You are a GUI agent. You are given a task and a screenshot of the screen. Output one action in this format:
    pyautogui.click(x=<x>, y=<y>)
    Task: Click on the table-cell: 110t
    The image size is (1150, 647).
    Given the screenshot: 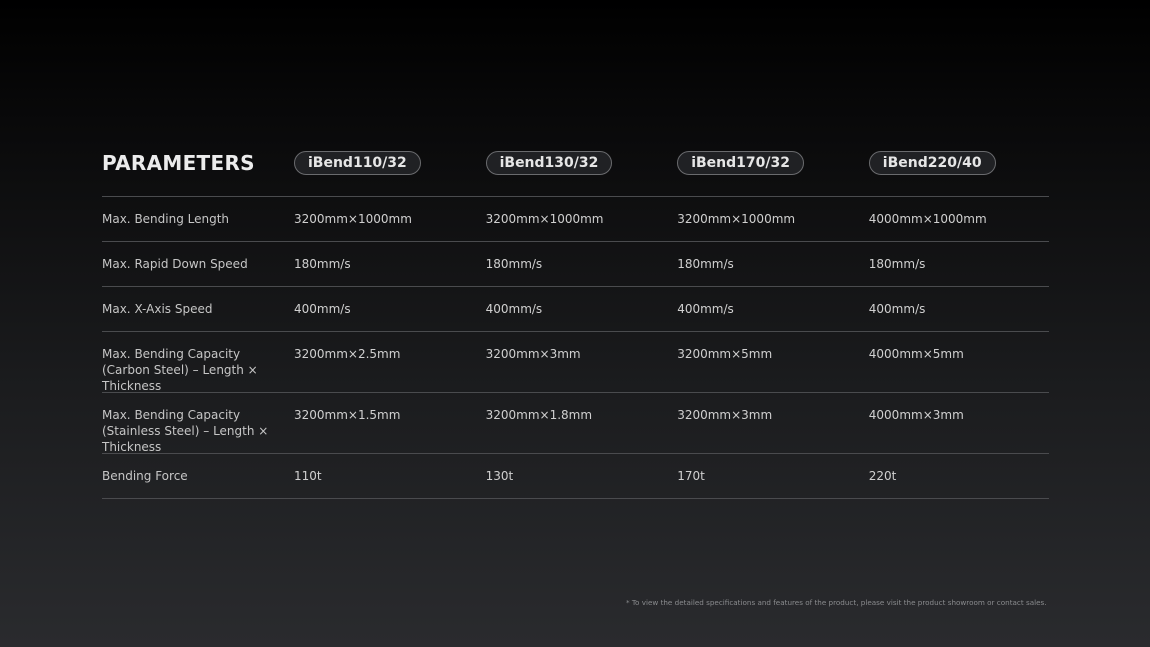 What is the action you would take?
    pyautogui.click(x=308, y=476)
    